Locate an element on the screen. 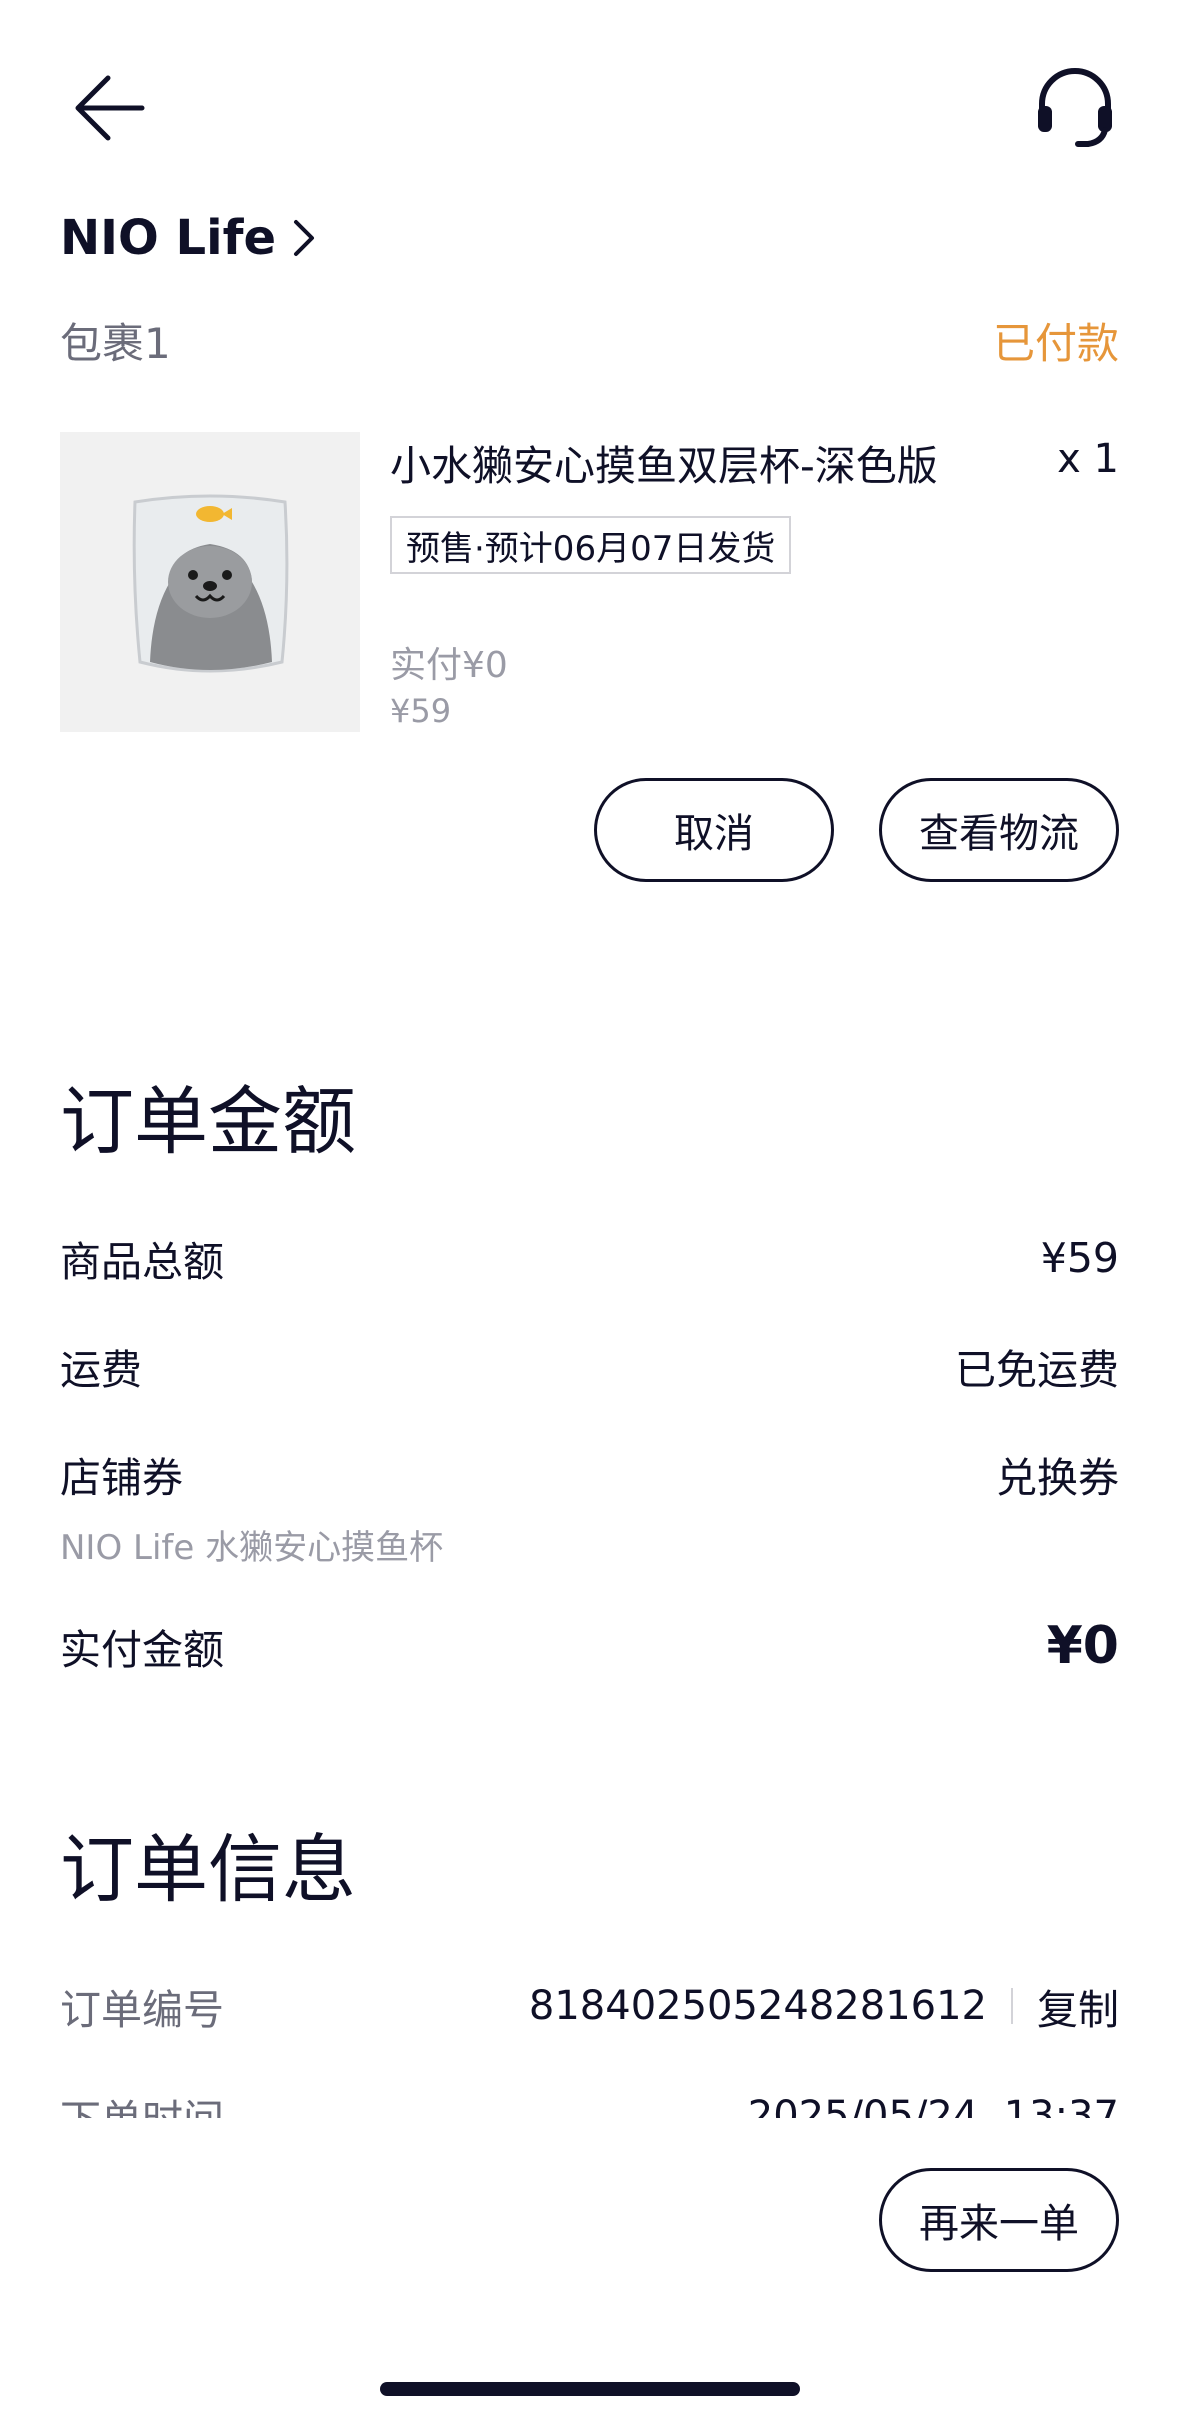  arrow-left-icon is located at coordinates (110, 108).